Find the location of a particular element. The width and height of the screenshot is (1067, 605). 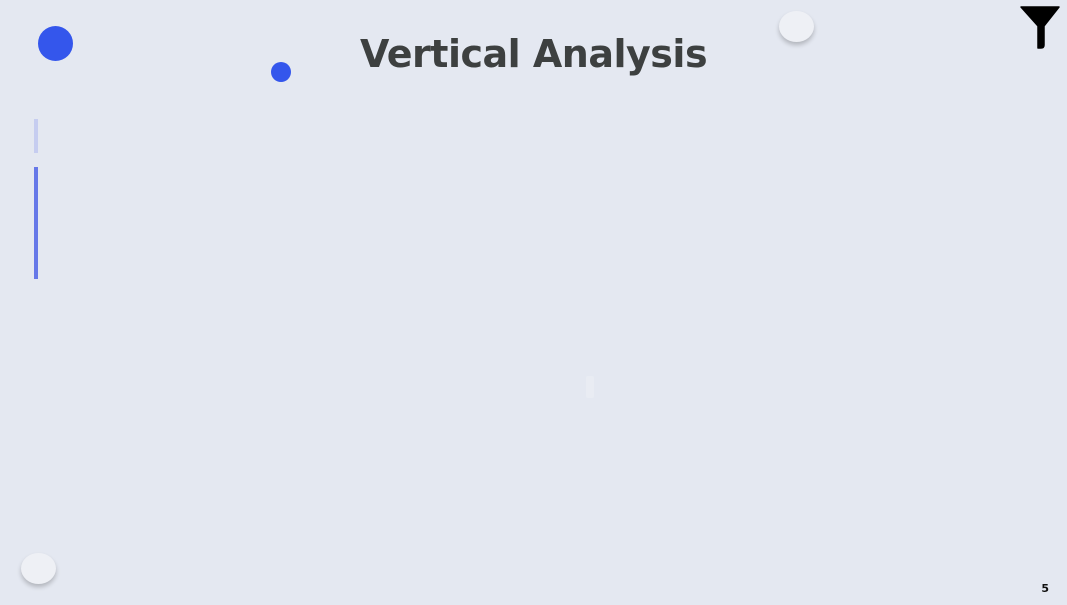

filter-button is located at coordinates (1040, 27).